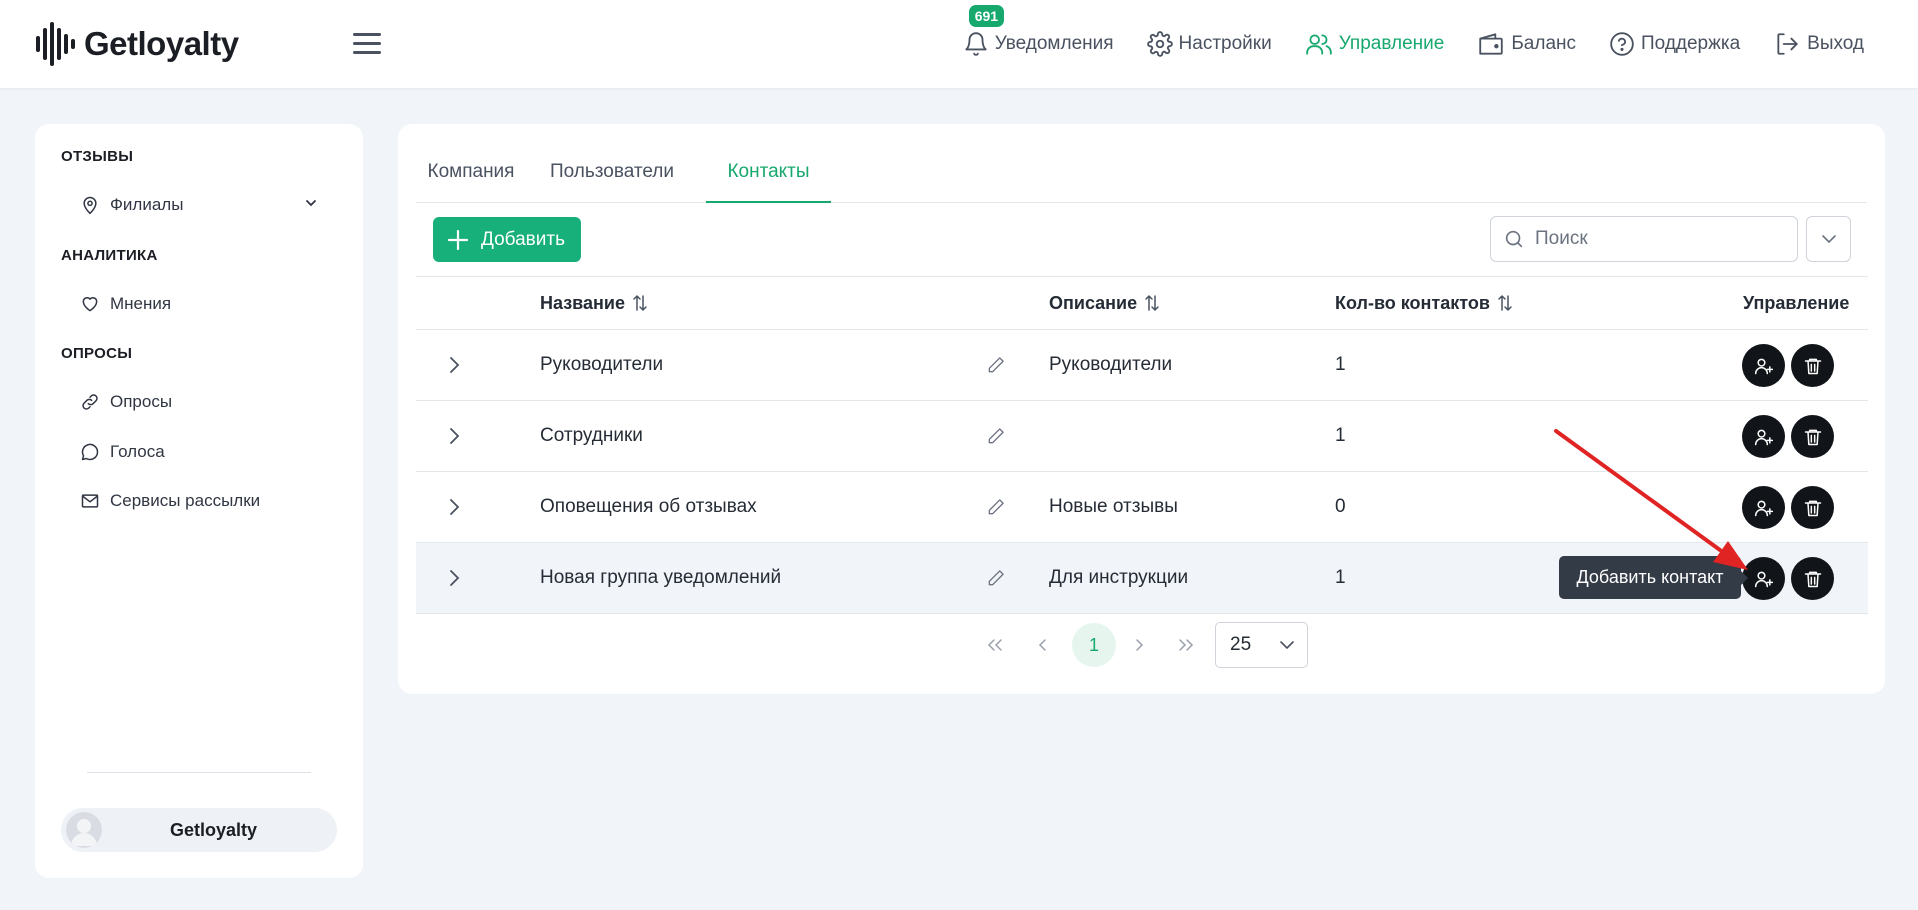 This screenshot has width=1918, height=910. I want to click on sidebar-item-branches: Филиалы, so click(131, 205).